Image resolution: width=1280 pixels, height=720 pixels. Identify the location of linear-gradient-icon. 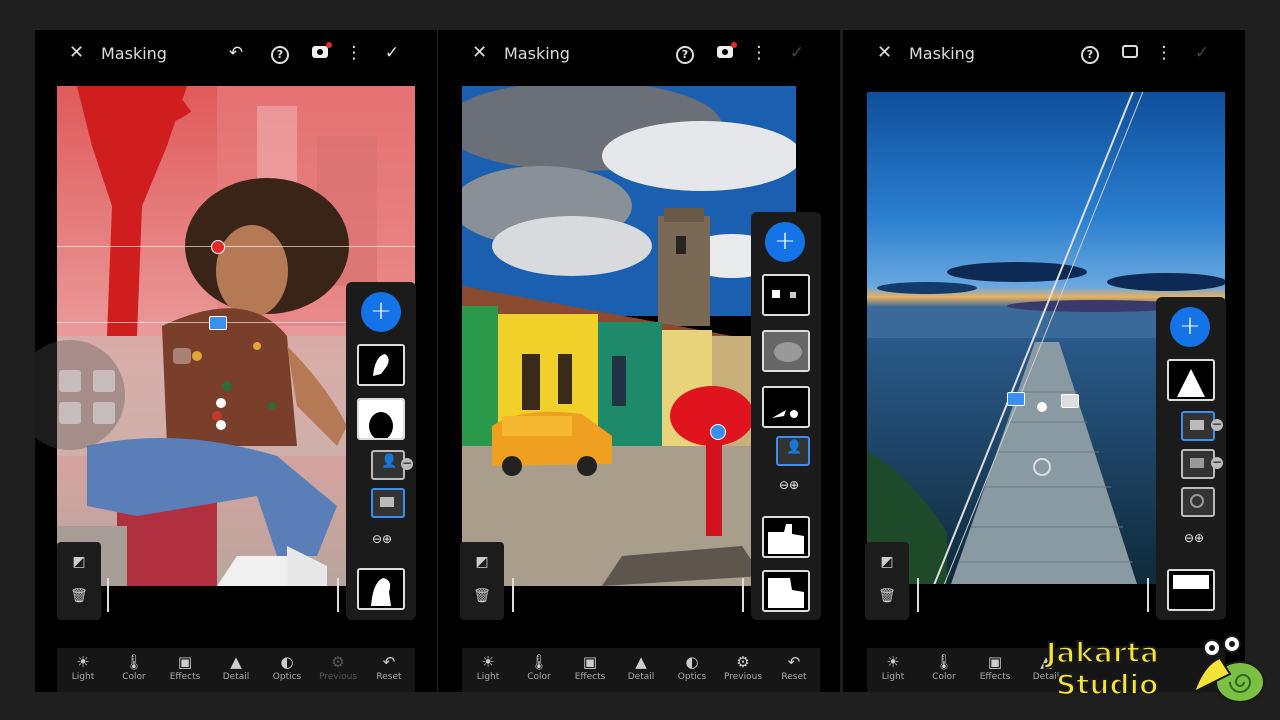
(1197, 425).